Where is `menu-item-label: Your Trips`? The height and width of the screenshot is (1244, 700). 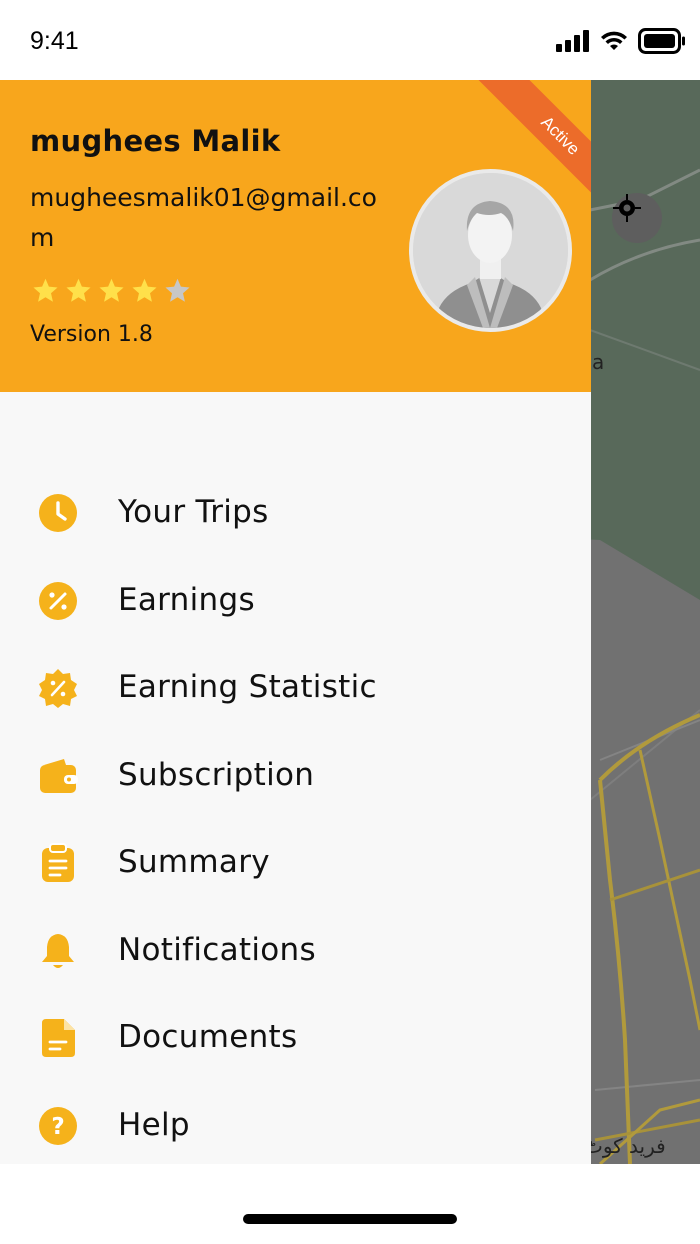 menu-item-label: Your Trips is located at coordinates (193, 512).